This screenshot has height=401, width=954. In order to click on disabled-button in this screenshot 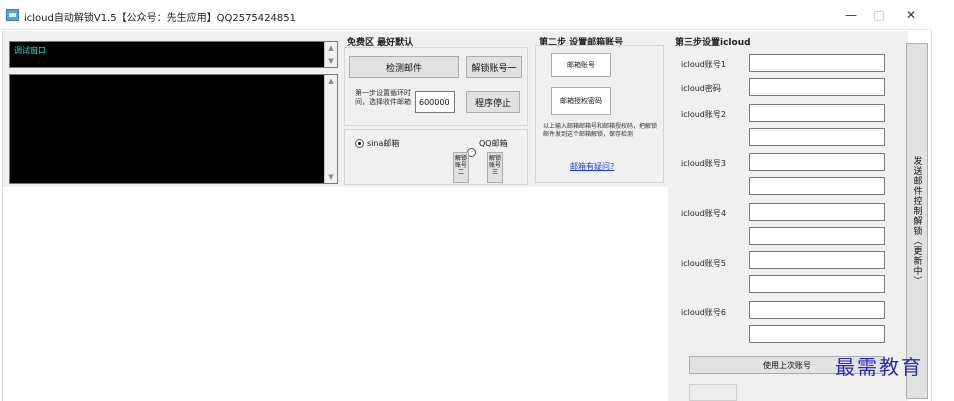, I will do `click(713, 392)`.